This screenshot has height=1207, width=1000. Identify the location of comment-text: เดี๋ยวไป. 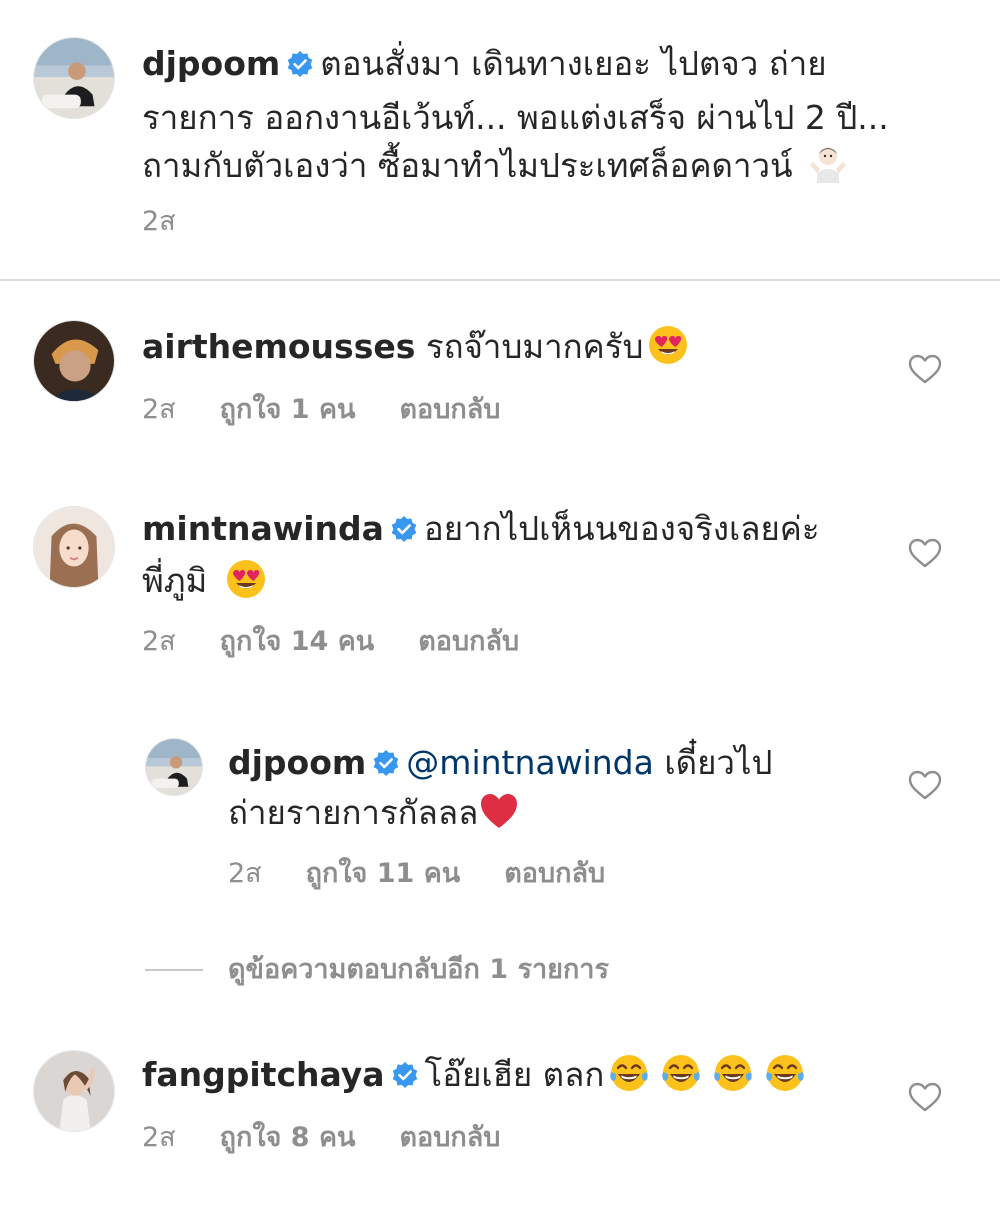
(718, 762).